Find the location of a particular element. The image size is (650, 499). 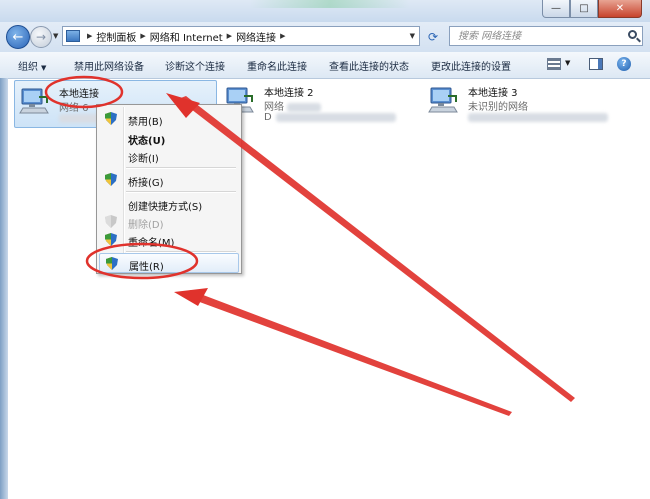

menu-item-rename: 重命名(M) is located at coordinates (169, 240).